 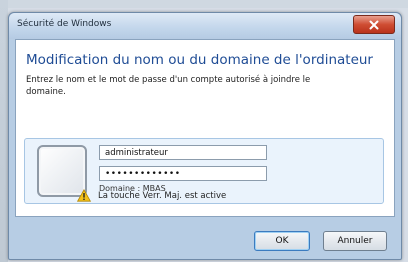 What do you see at coordinates (4, 131) in the screenshot?
I see `desktop-edge` at bounding box center [4, 131].